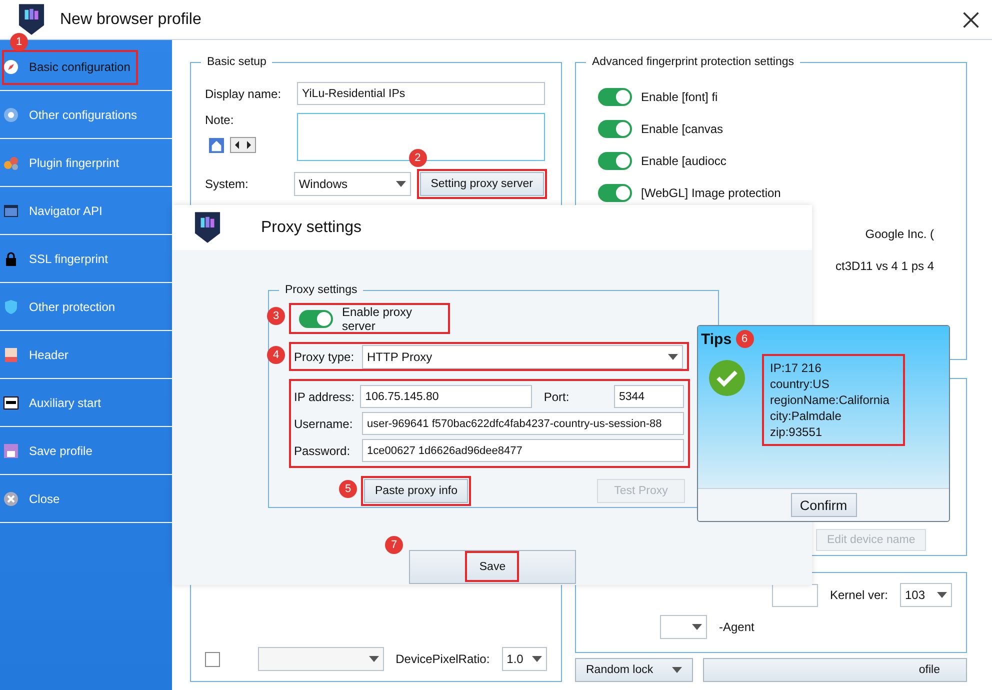  I want to click on field-label: Port:, so click(556, 397).